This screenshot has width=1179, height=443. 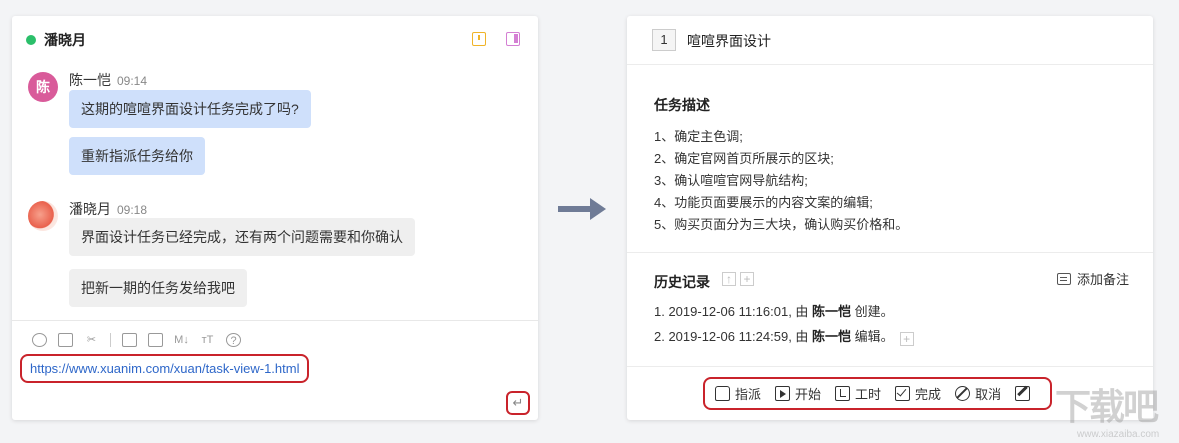 I want to click on action-label: 工时, so click(x=868, y=394).